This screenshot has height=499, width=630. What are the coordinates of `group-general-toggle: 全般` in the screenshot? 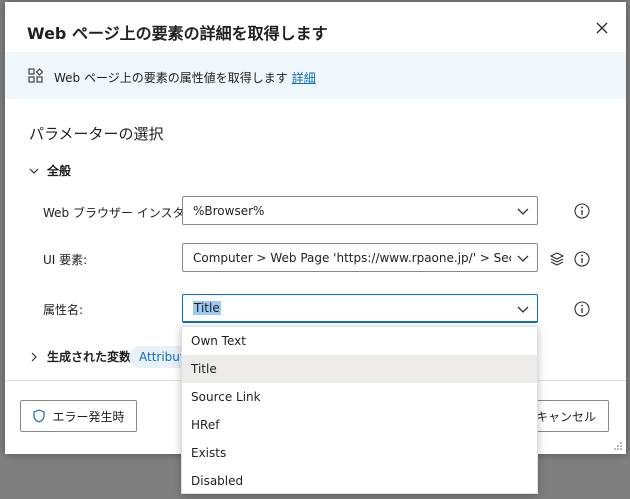 It's located at (50, 170).